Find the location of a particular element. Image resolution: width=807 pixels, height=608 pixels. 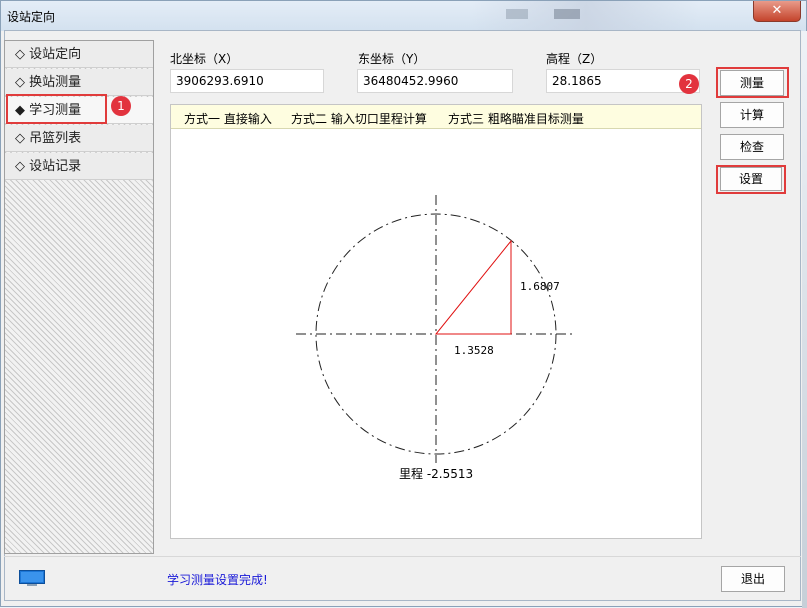

method-bar: 方式一 直接输入 方式二 输入切口里程计算 方式三 粗略瞄准目标测量 is located at coordinates (436, 117).